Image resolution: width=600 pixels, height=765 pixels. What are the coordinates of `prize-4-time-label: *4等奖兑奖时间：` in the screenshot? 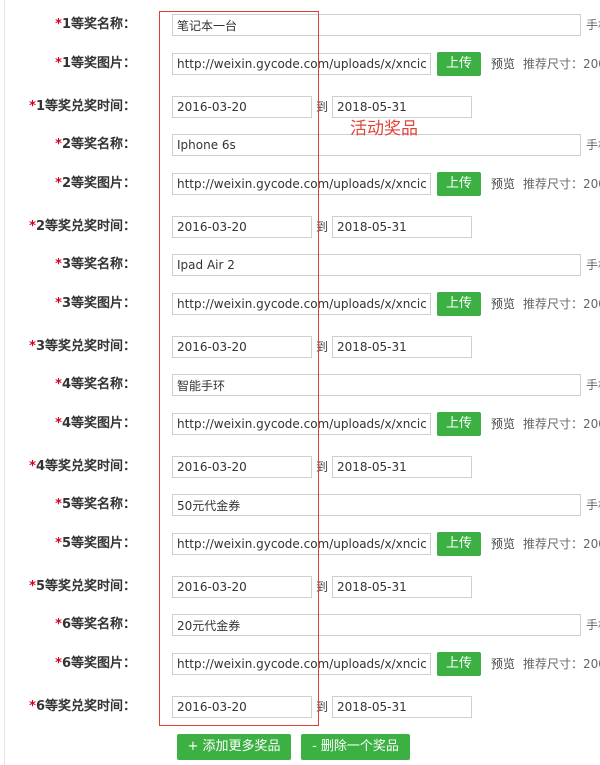 It's located at (68, 467).